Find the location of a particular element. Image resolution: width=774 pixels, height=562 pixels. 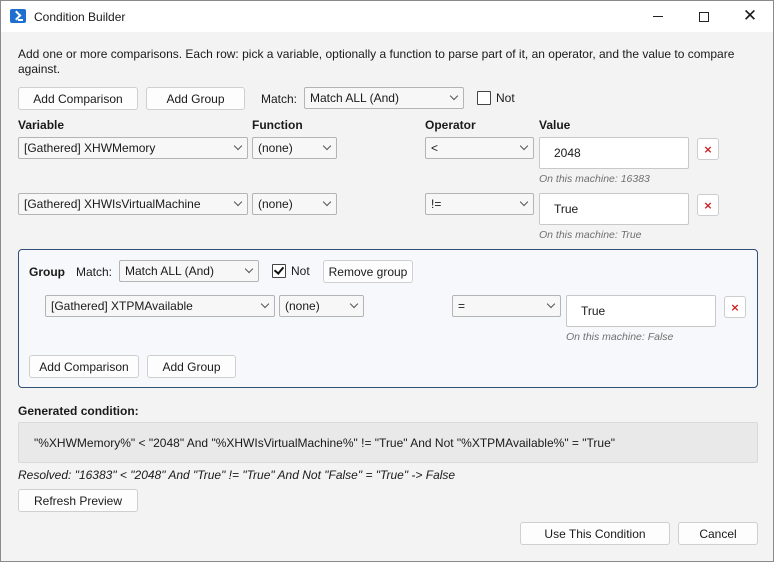

window-title: Condition Builder is located at coordinates (80, 17).